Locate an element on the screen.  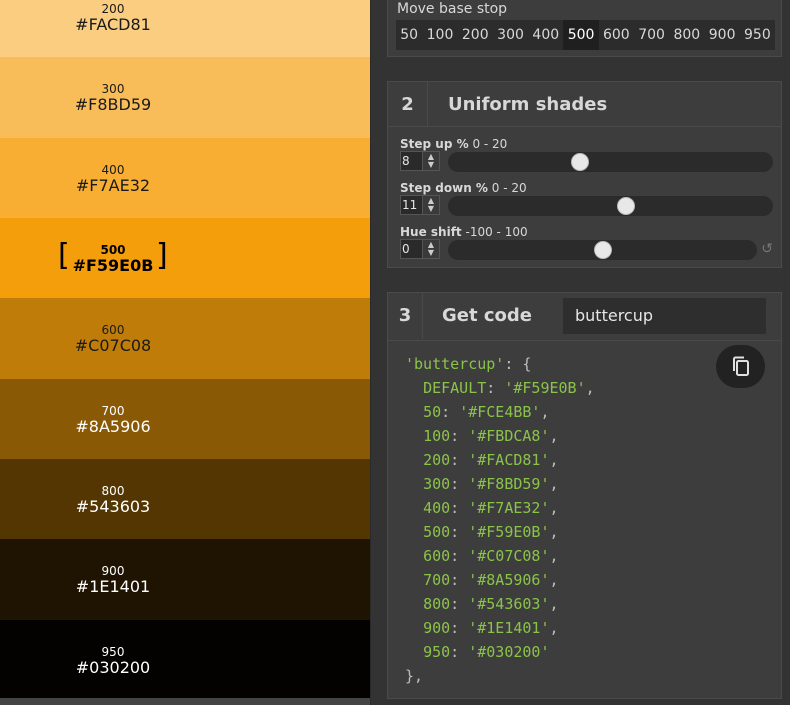
code-value: '#030200' is located at coordinates (509, 652).